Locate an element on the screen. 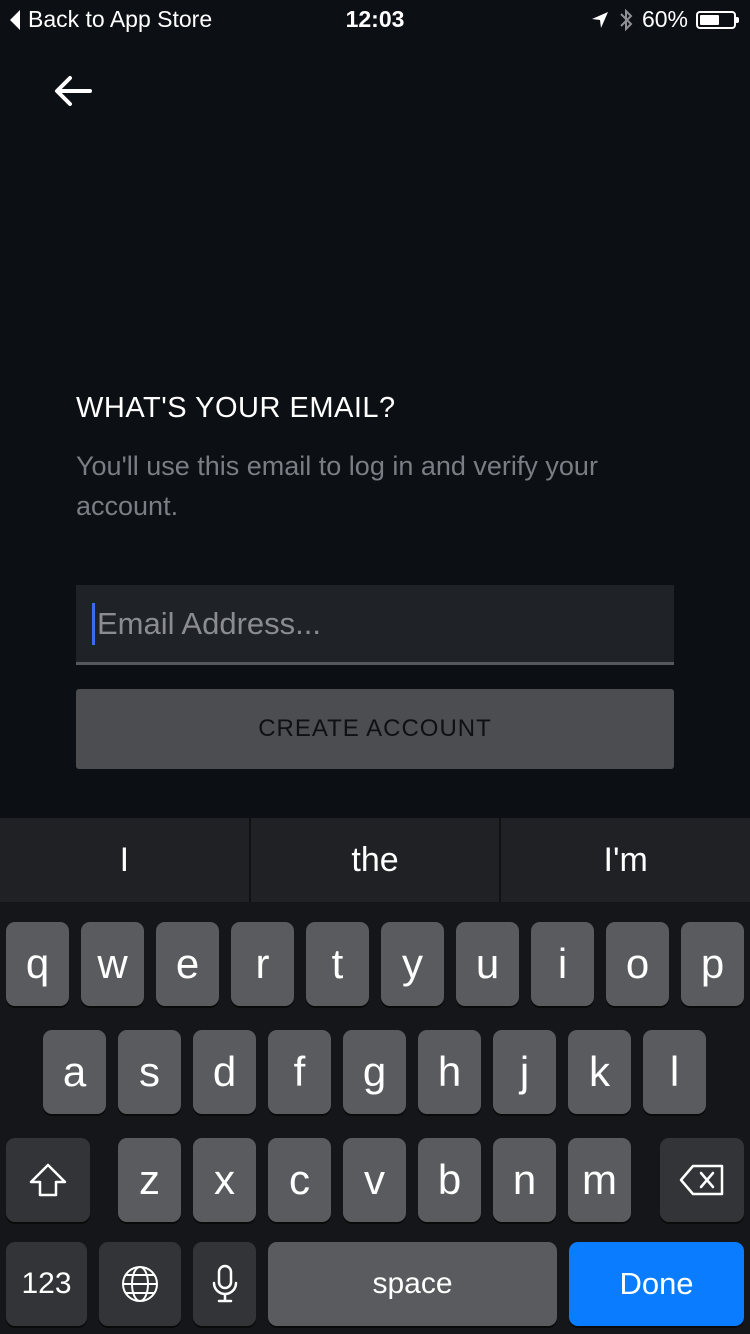 The height and width of the screenshot is (1334, 750). numbers-key: 123 is located at coordinates (46, 1284).